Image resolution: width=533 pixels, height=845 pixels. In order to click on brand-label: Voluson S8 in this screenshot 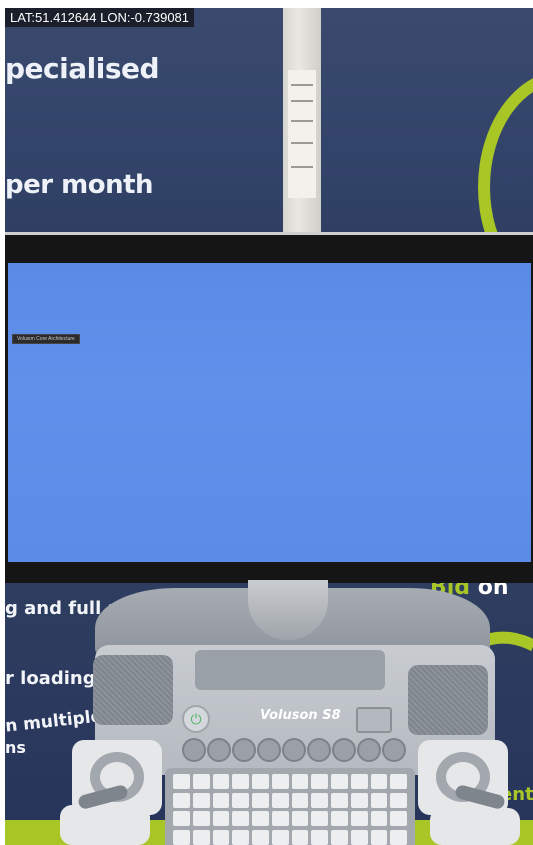, I will do `click(300, 715)`.